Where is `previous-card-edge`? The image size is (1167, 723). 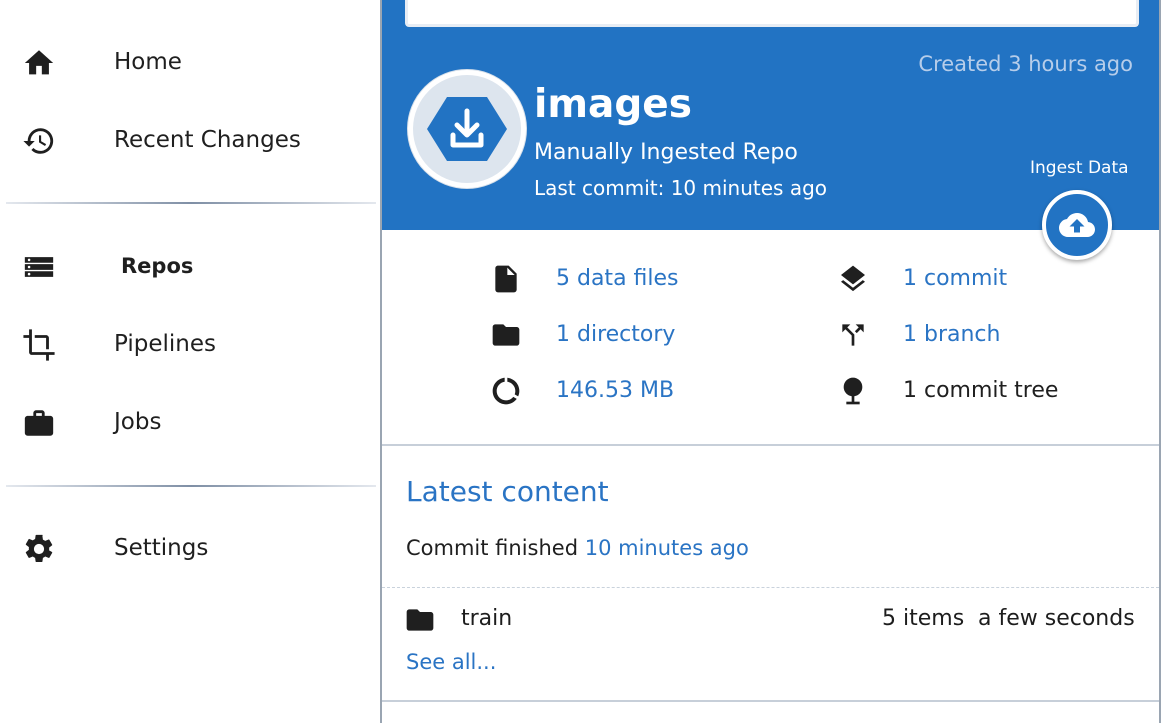 previous-card-edge is located at coordinates (772, 13).